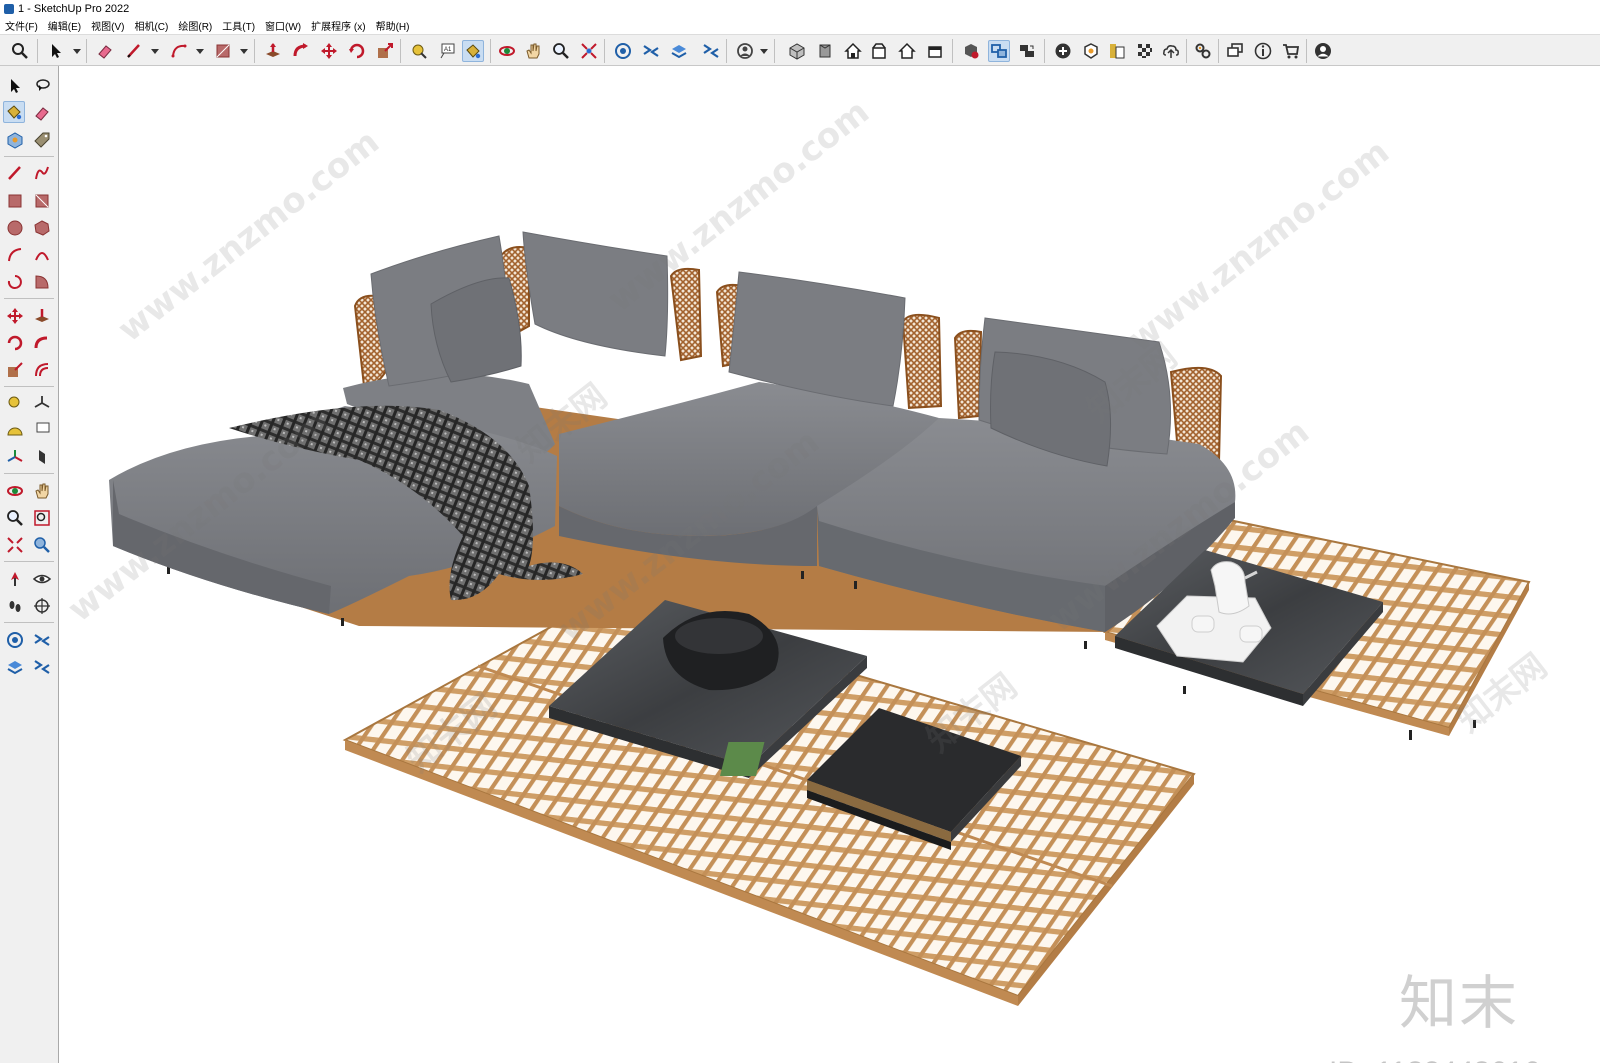 This screenshot has height=1063, width=1600. What do you see at coordinates (1203, 51) in the screenshot?
I see `settings-gears-icon` at bounding box center [1203, 51].